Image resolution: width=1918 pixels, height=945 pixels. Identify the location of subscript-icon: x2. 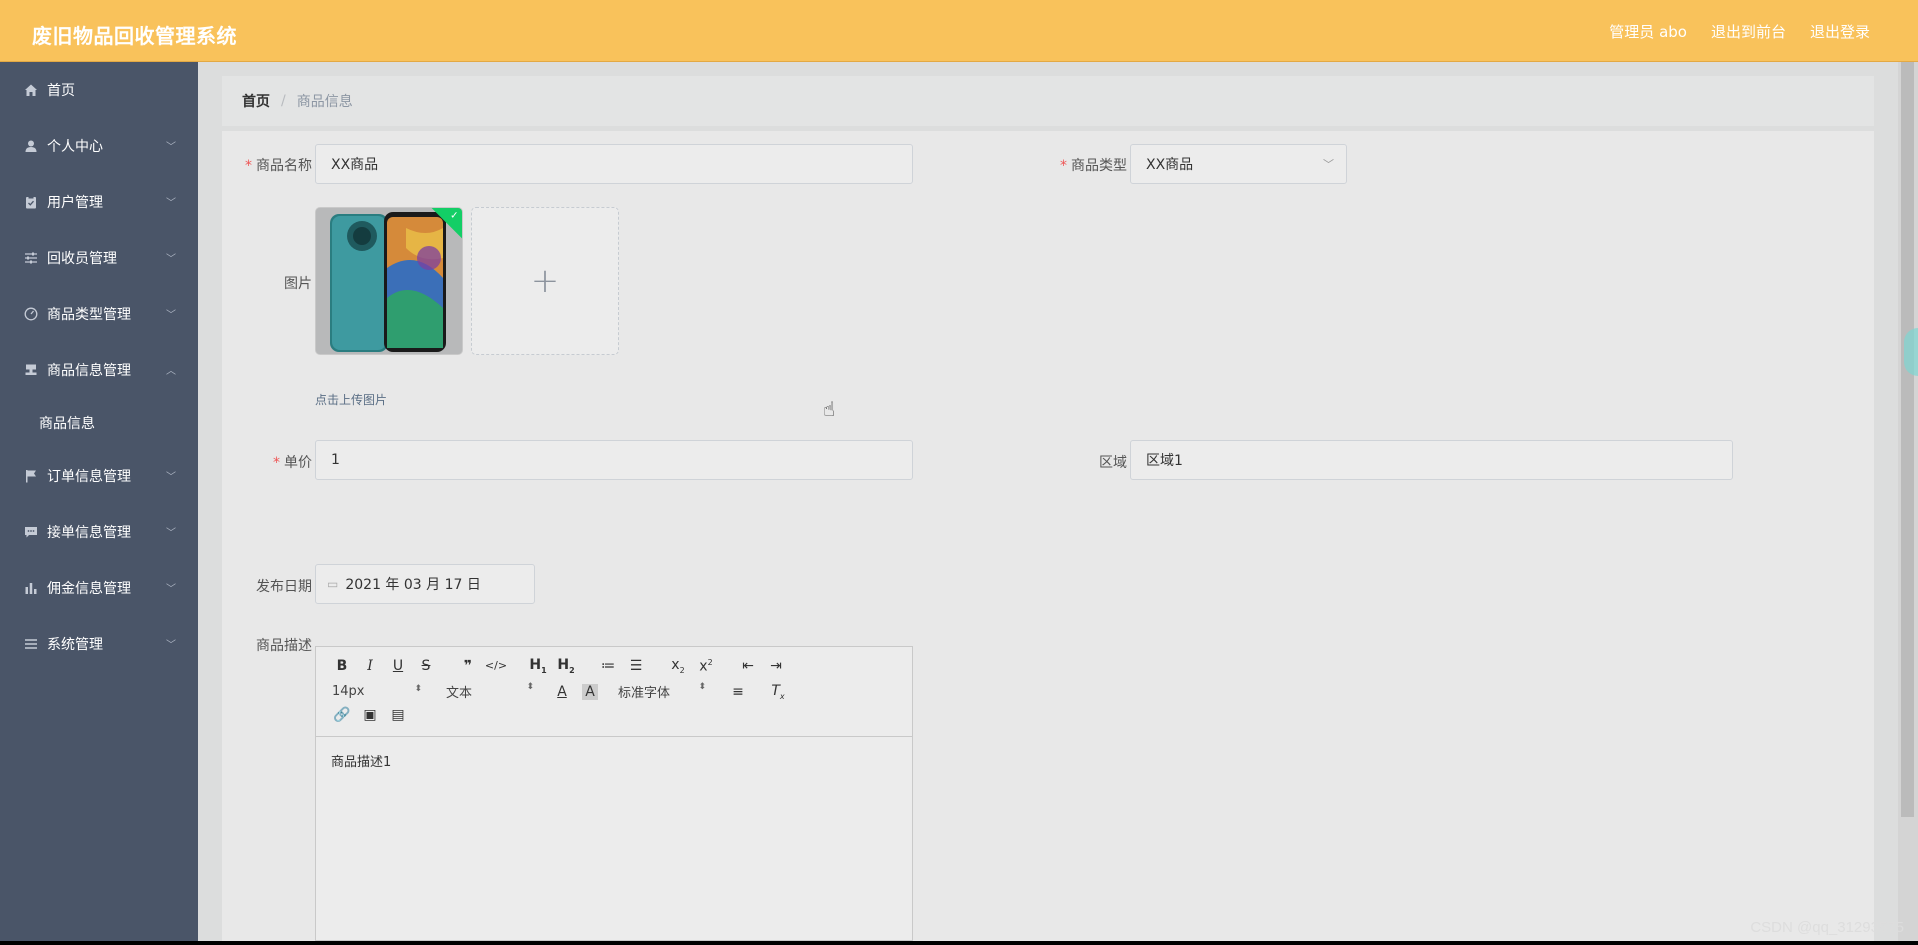
(678, 666).